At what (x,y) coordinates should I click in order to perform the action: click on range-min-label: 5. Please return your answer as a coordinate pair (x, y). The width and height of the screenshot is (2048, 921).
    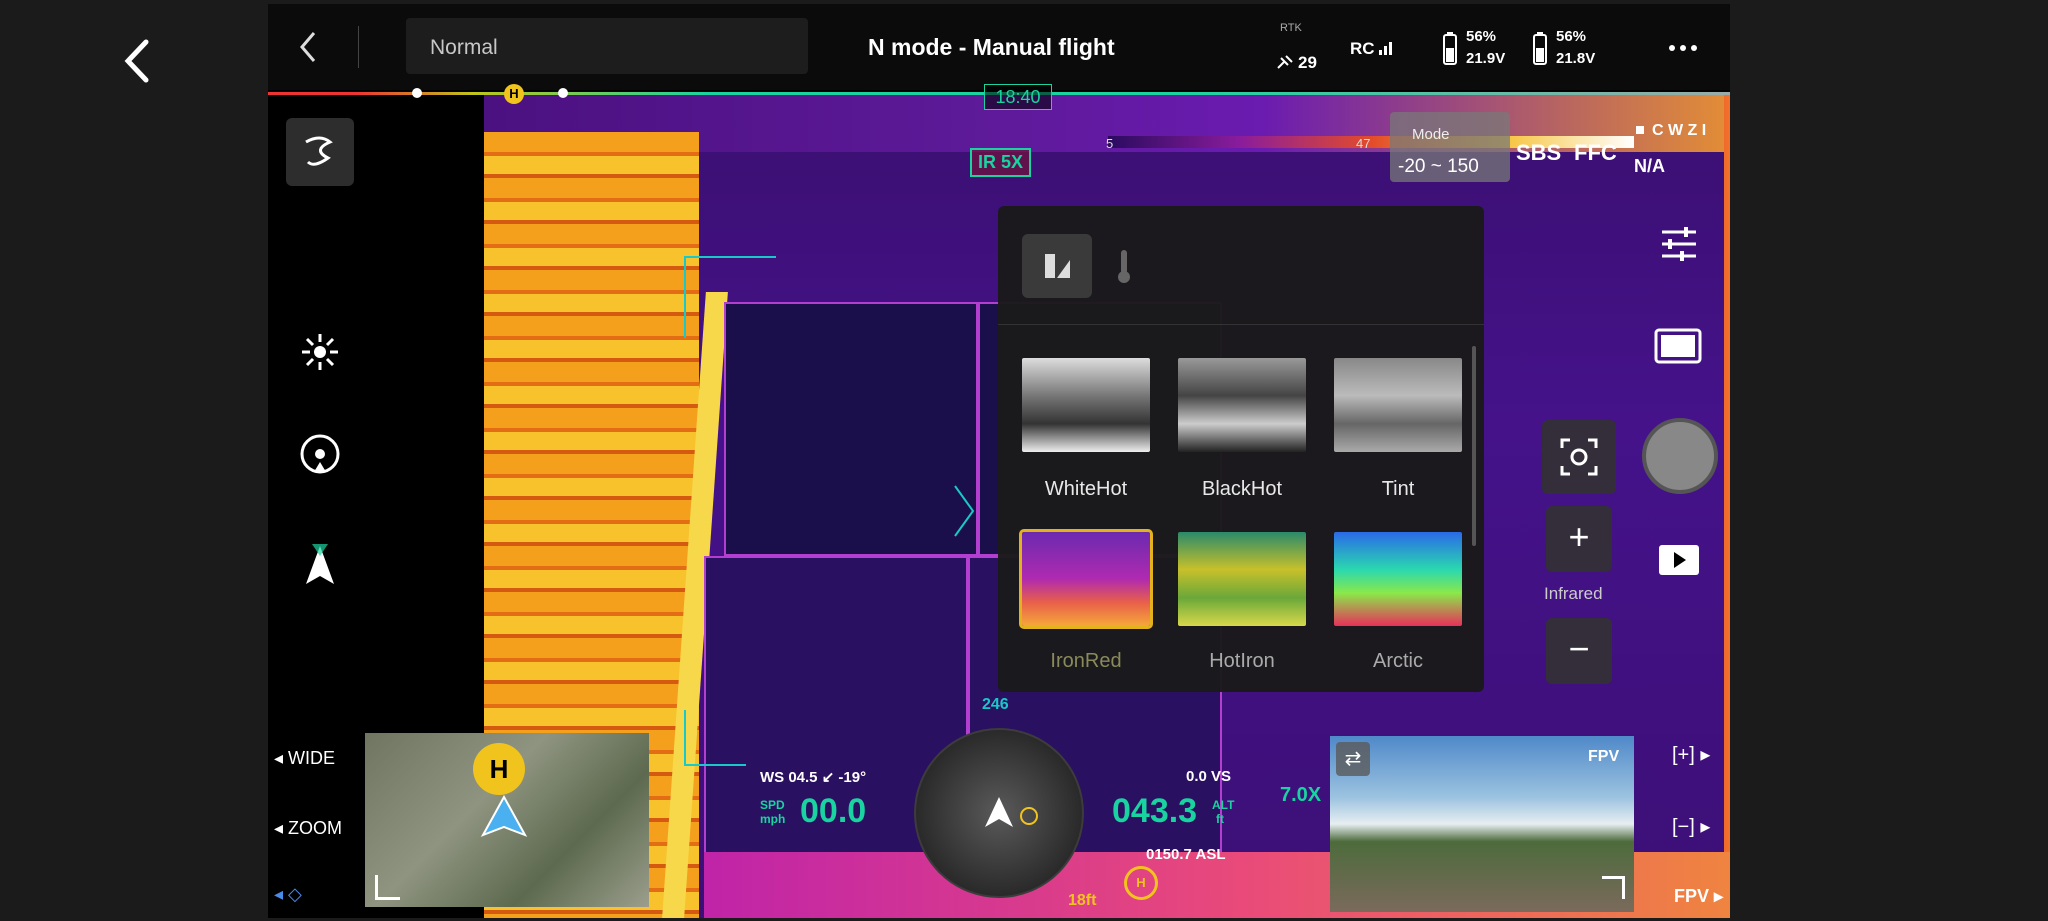
    Looking at the image, I should click on (1110, 143).